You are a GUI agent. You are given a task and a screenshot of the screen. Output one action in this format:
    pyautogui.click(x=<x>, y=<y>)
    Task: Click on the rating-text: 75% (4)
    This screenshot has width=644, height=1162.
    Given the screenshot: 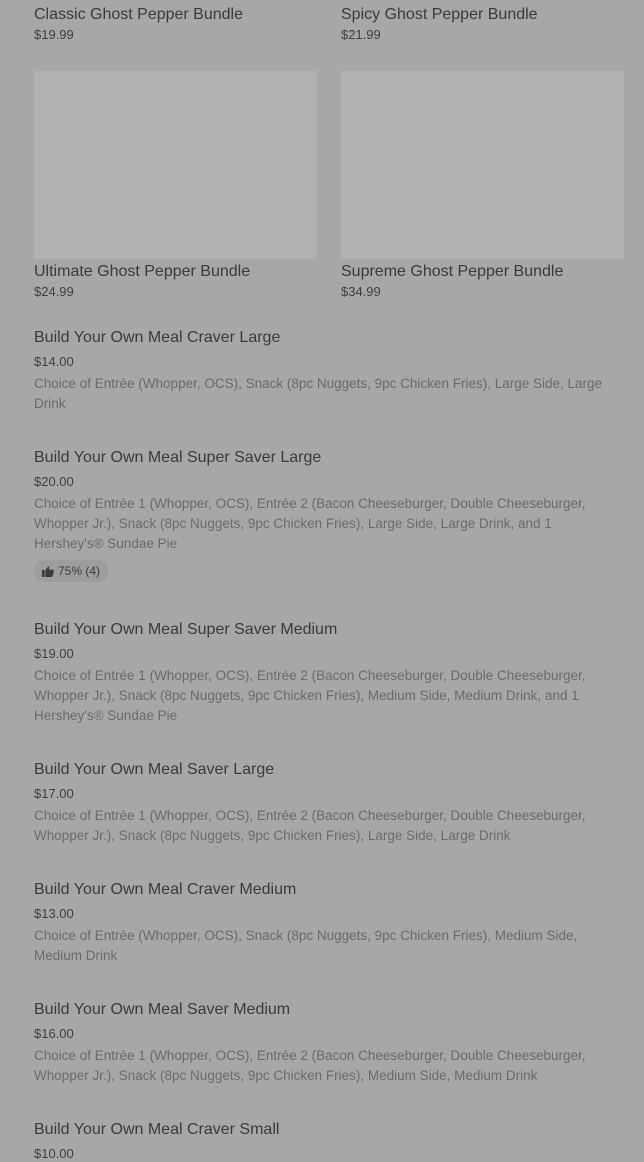 What is the action you would take?
    pyautogui.click(x=79, y=571)
    